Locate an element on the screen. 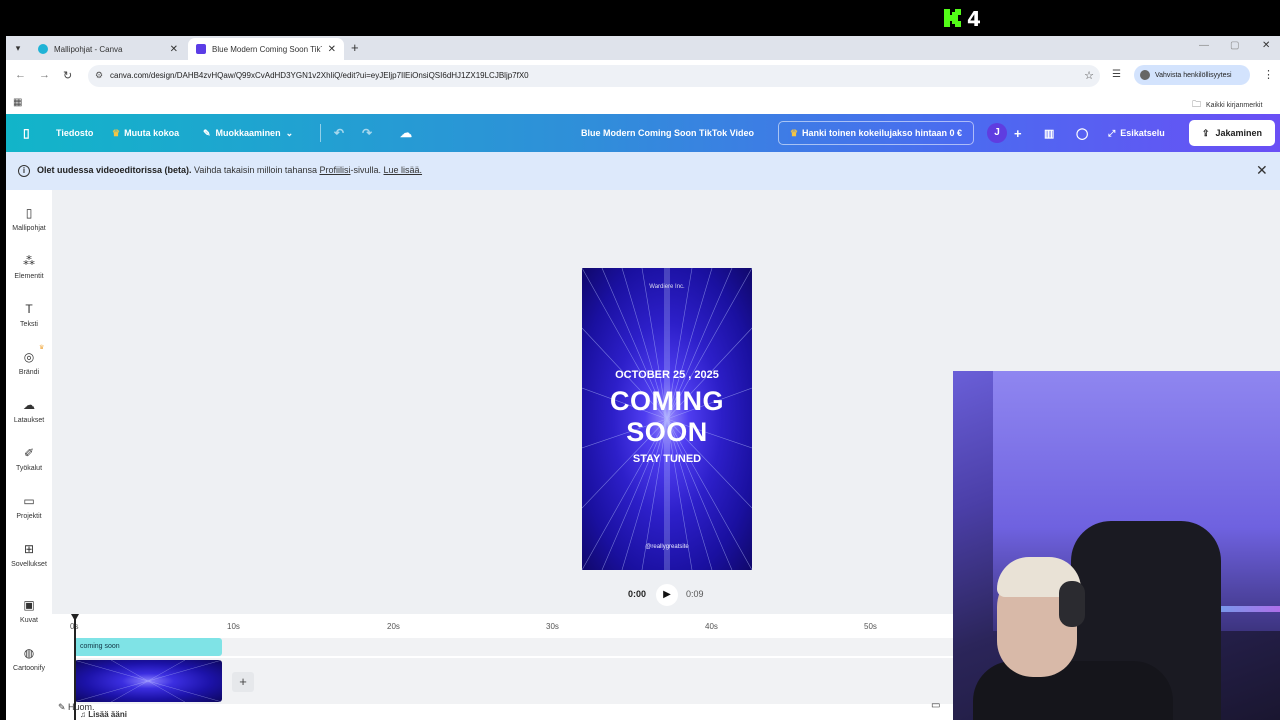 Image resolution: width=1280 pixels, height=720 pixels. side-panel-toggle-icon: ▯ is located at coordinates (26, 133).